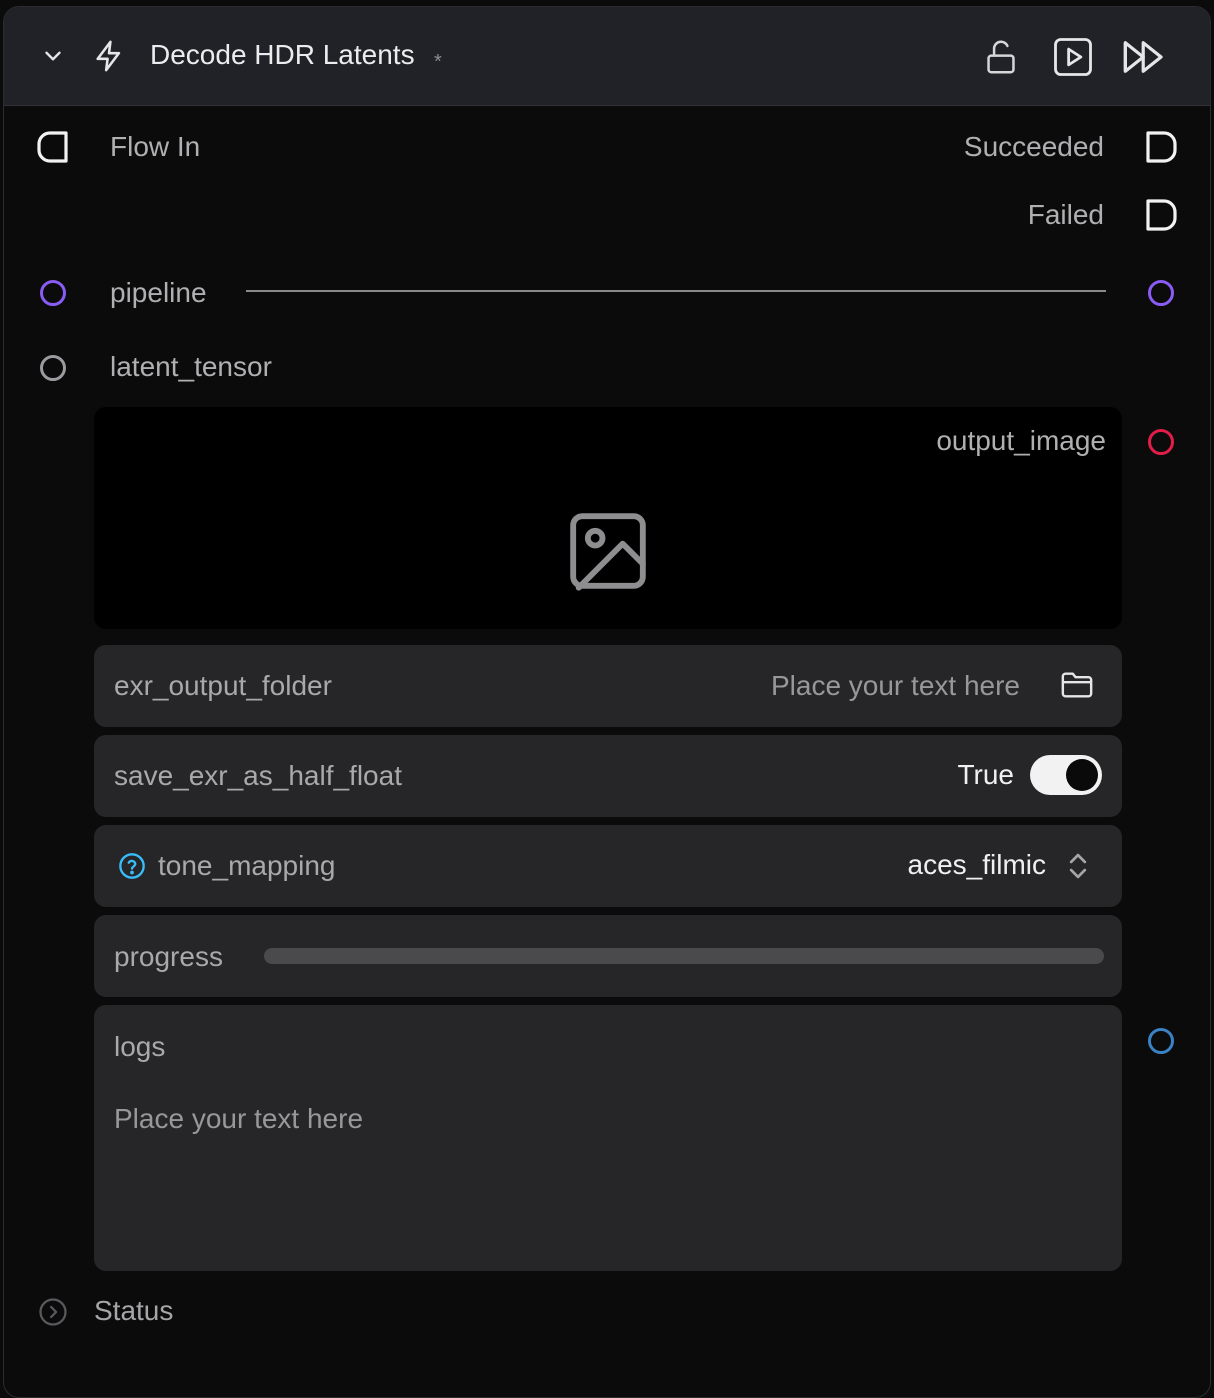 This screenshot has width=1214, height=1398. What do you see at coordinates (1161, 217) in the screenshot?
I see `failed-port` at bounding box center [1161, 217].